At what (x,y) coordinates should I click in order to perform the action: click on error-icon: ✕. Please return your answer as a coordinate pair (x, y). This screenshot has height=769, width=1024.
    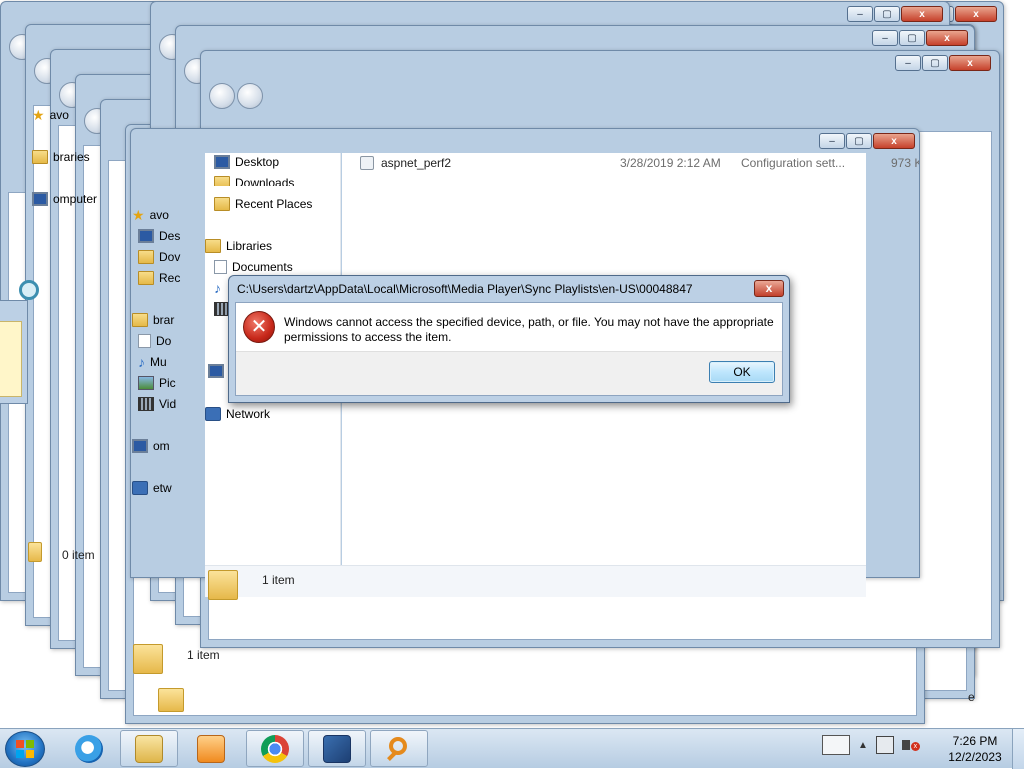
    Looking at the image, I should click on (259, 327).